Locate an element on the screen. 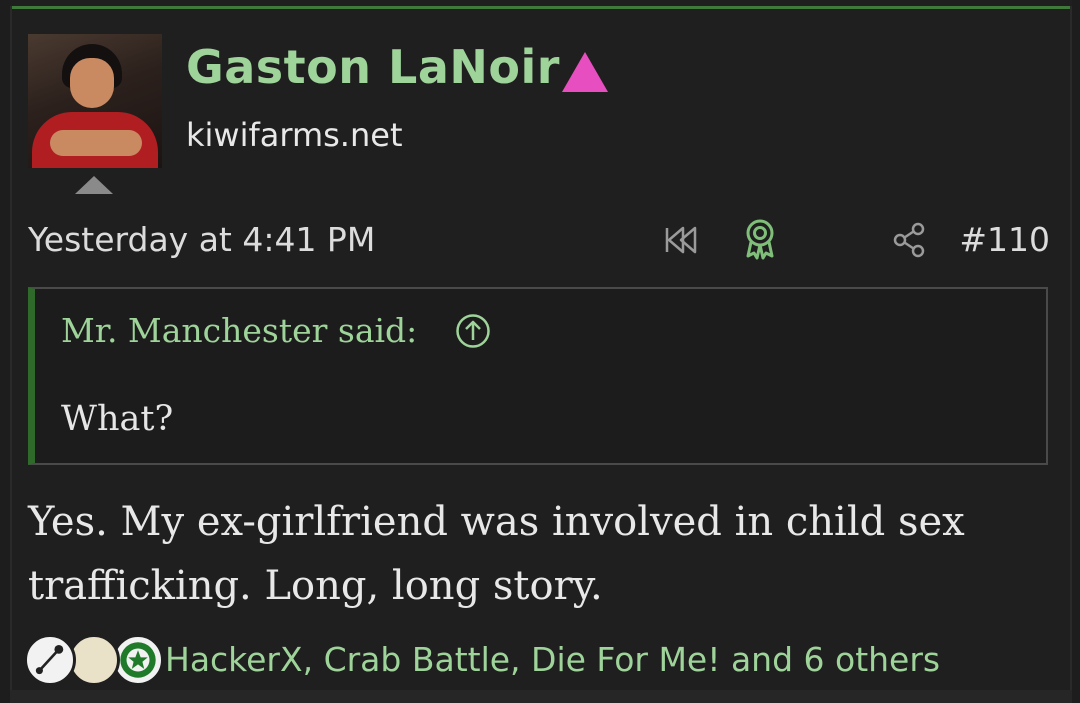 The height and width of the screenshot is (703, 1080). quote-text: What? is located at coordinates (117, 419).